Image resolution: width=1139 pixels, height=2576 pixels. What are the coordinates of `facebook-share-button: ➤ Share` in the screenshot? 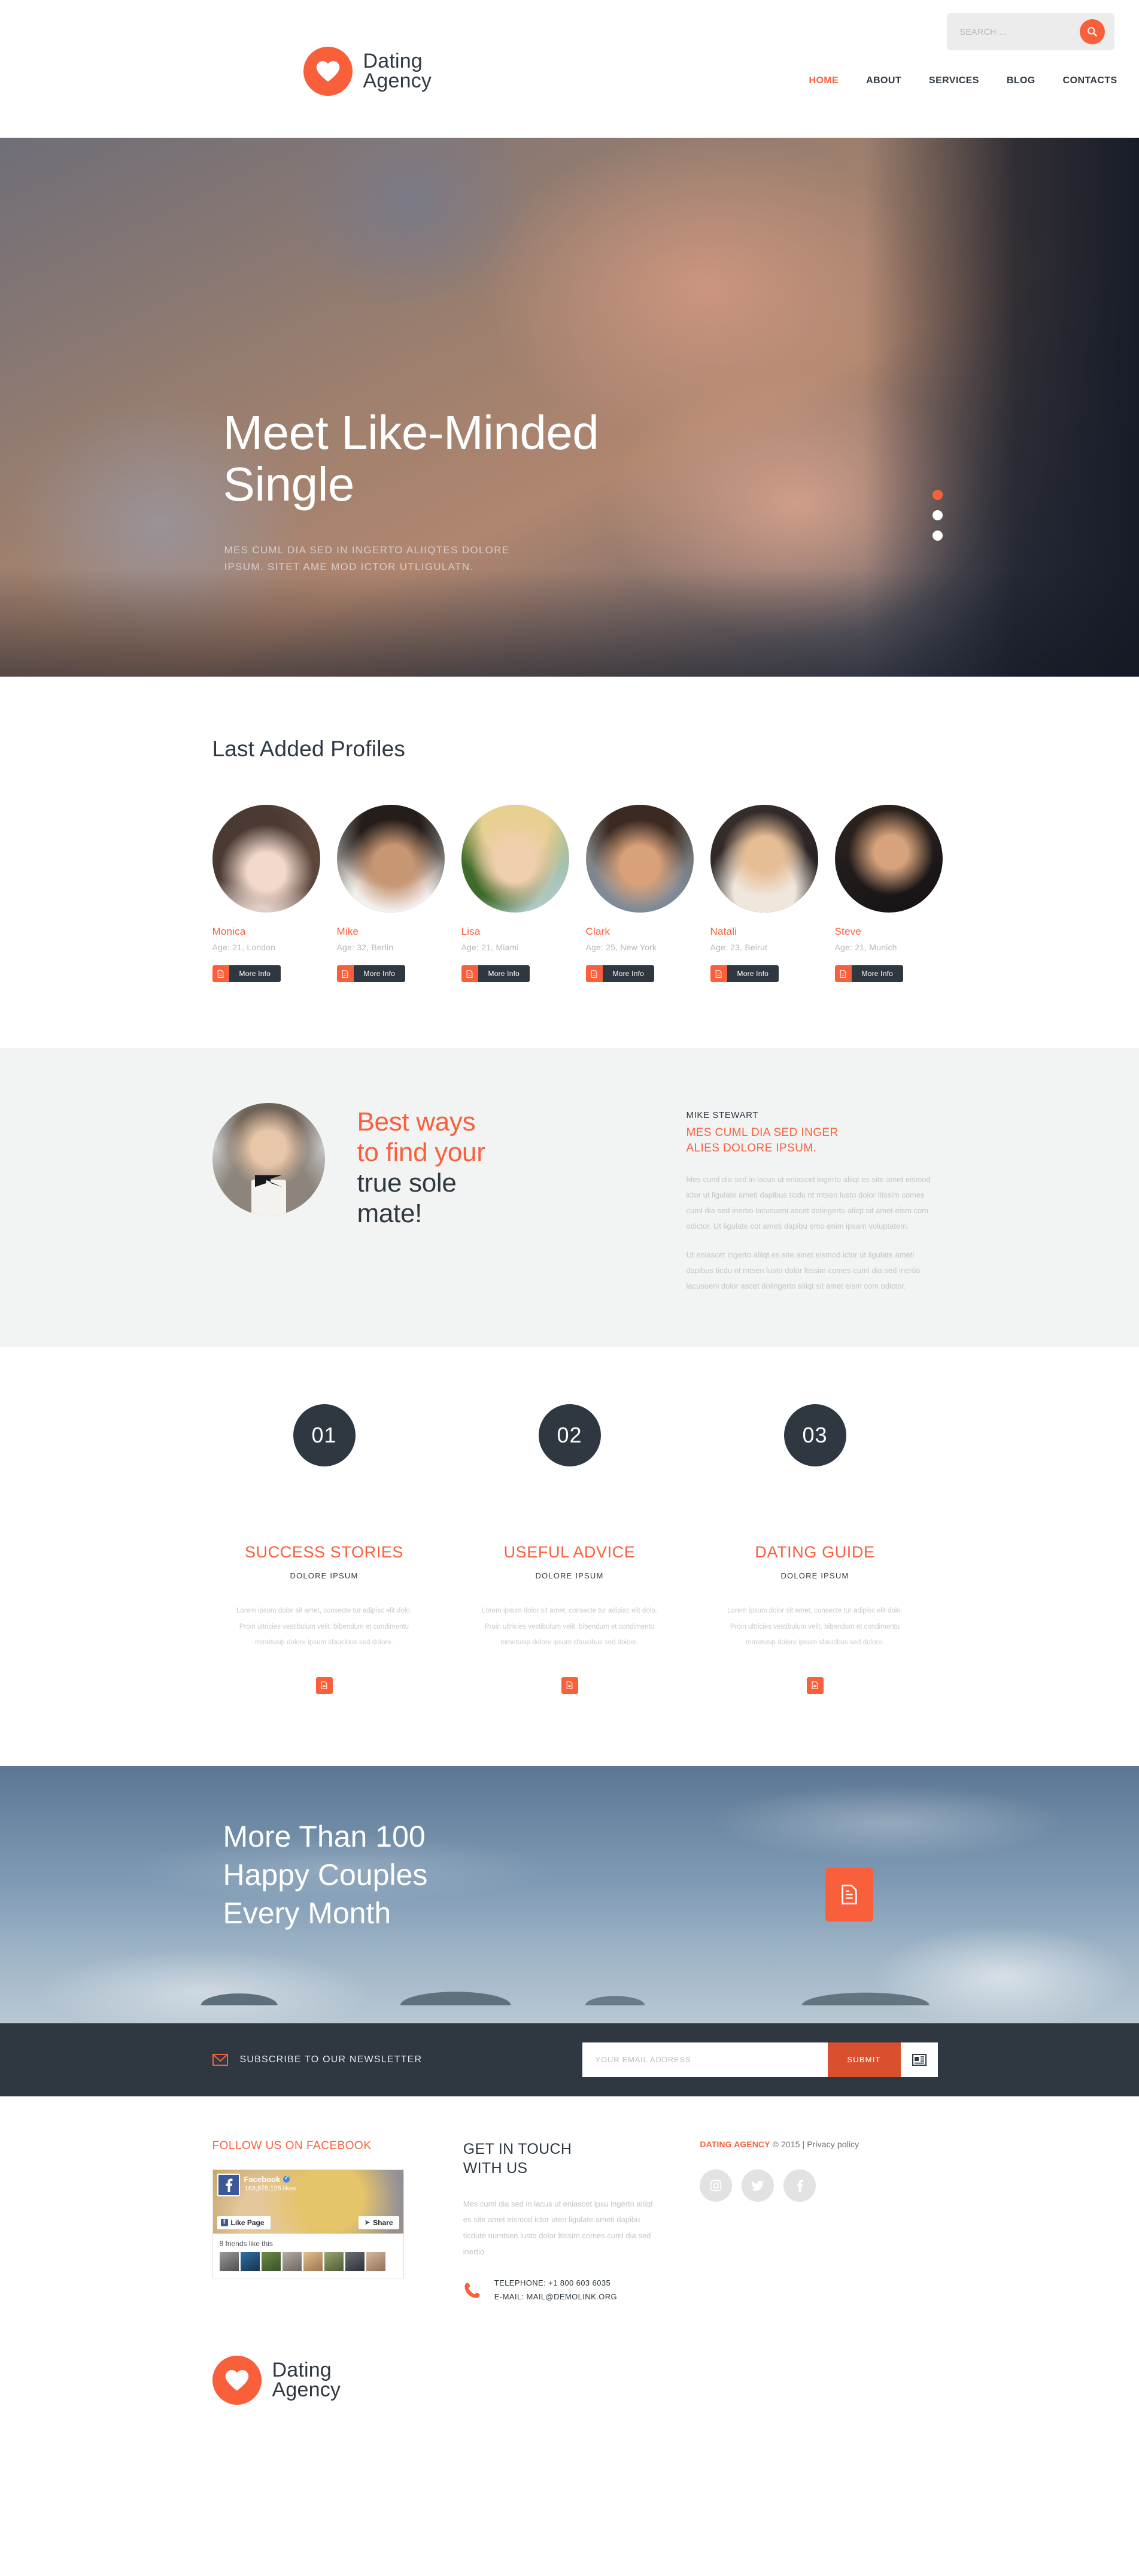 It's located at (379, 2222).